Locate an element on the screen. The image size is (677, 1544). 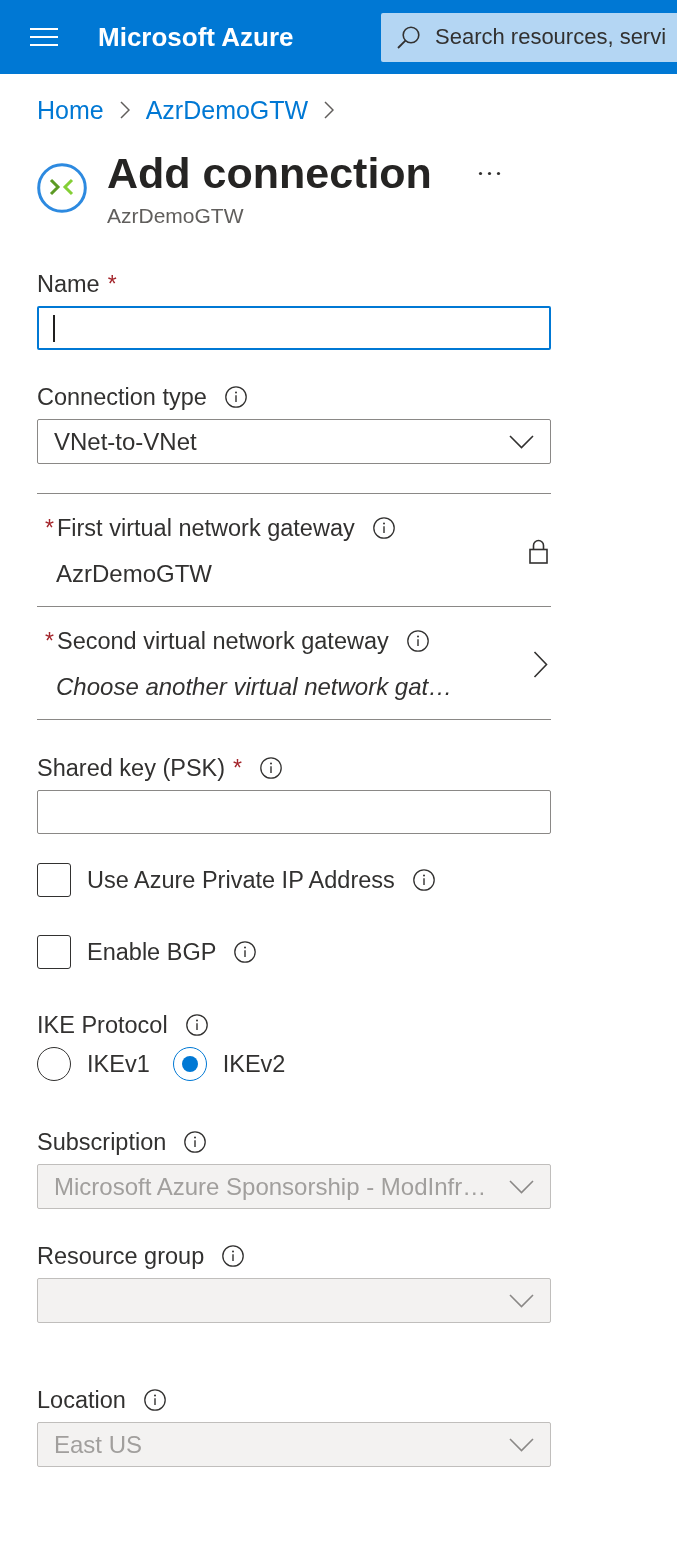
more-icon is located at coordinates (489, 173).